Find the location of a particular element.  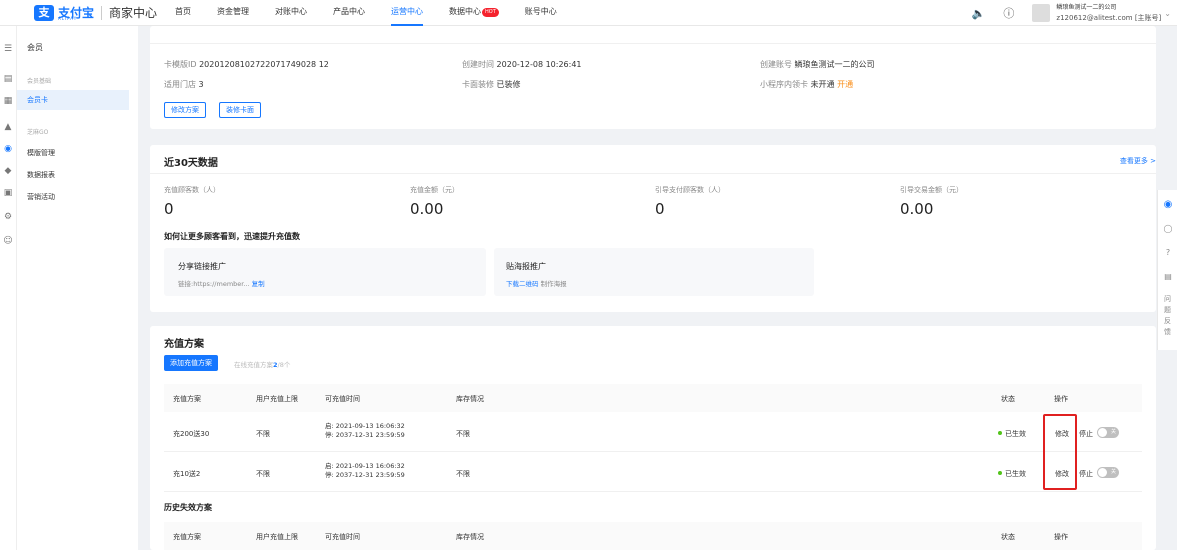

metric-value-recharge-customers: 0 is located at coordinates (169, 209).